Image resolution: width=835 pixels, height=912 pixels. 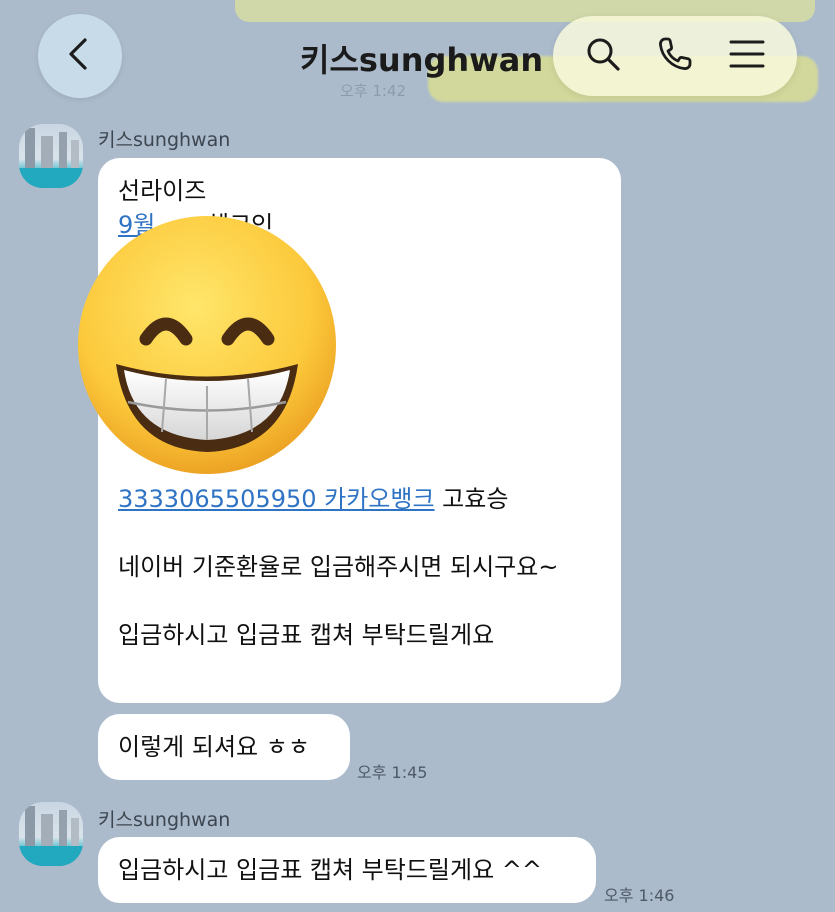 I want to click on phone-icon, so click(x=675, y=56).